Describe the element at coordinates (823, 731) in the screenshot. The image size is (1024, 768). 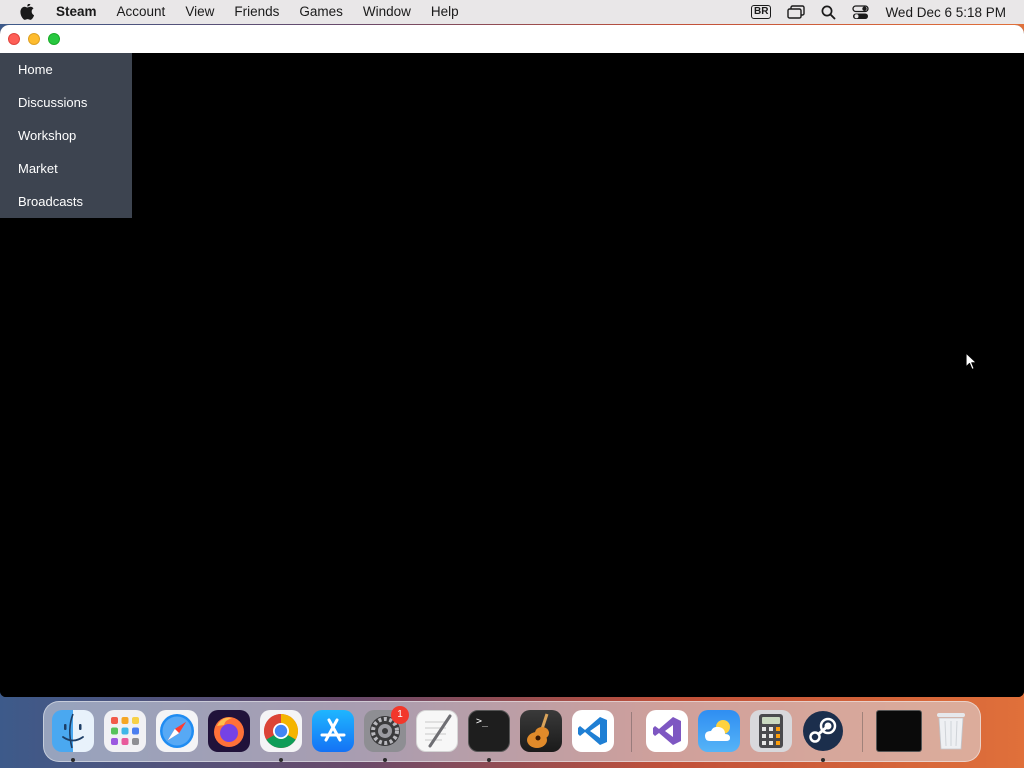
I see `steam-icon` at that location.